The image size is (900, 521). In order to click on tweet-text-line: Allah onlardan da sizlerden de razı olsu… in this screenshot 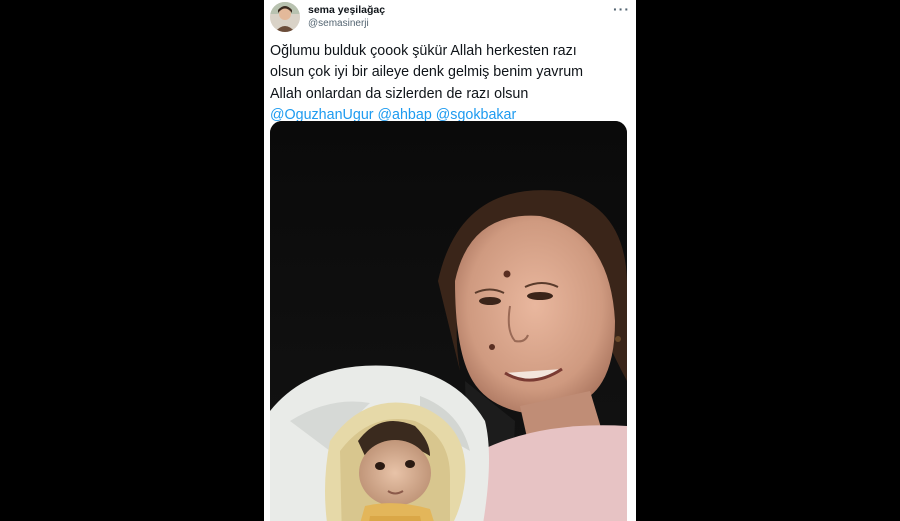, I will do `click(399, 93)`.